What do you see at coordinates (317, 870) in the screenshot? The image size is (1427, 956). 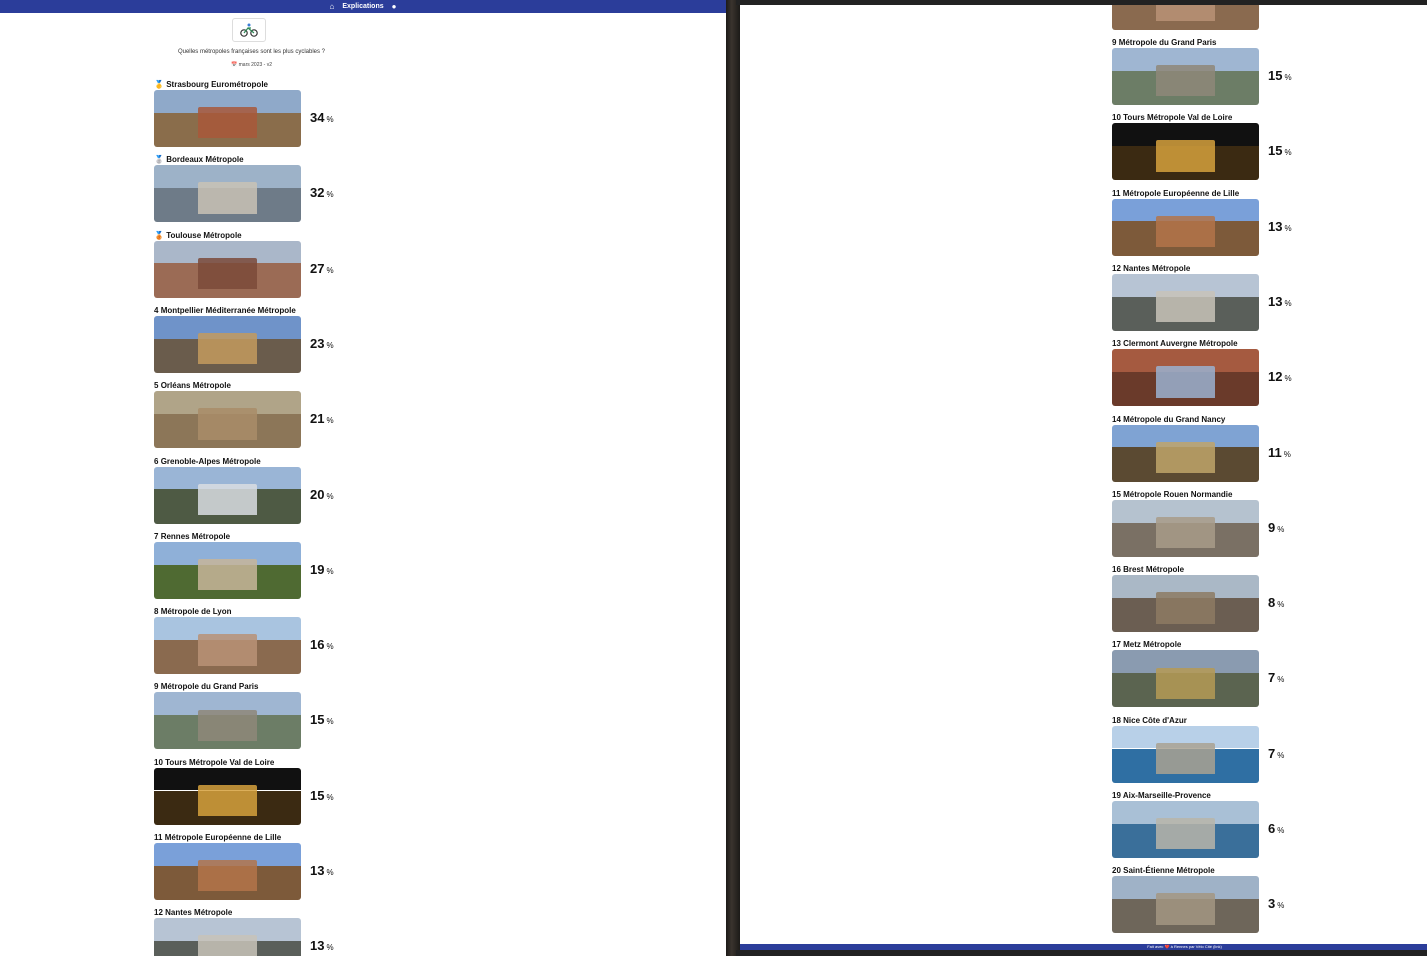 I see `share-number: 13` at bounding box center [317, 870].